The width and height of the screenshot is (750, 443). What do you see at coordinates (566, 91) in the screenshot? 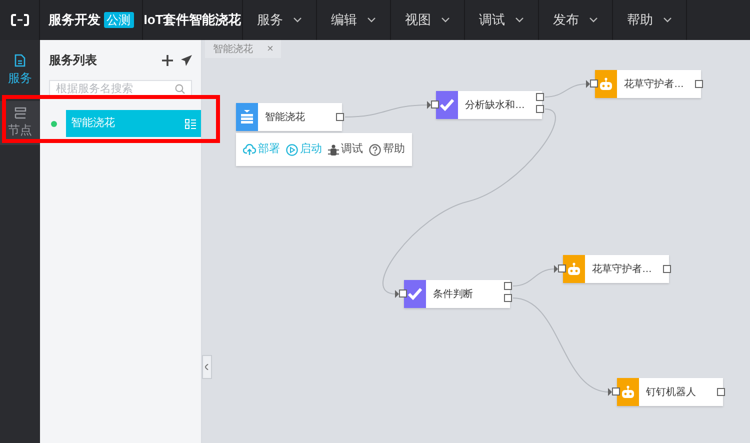
I see `connector-line` at bounding box center [566, 91].